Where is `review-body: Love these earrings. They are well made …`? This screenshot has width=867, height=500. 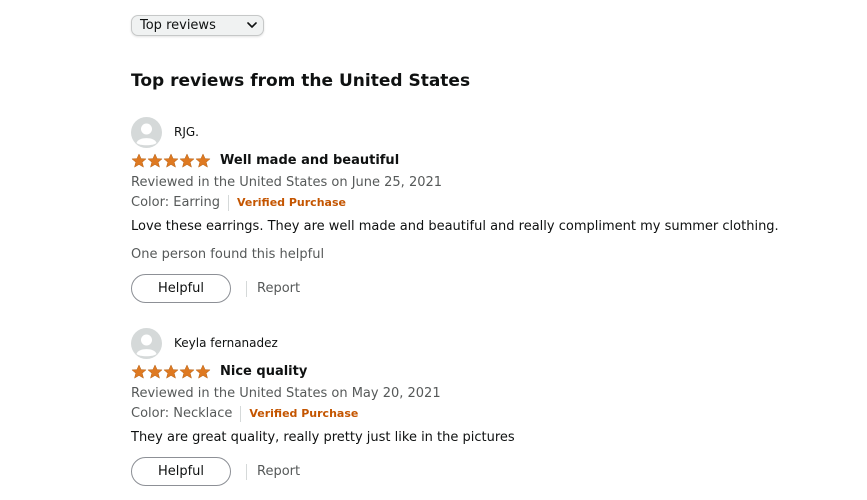 review-body: Love these earrings. They are well made … is located at coordinates (455, 226).